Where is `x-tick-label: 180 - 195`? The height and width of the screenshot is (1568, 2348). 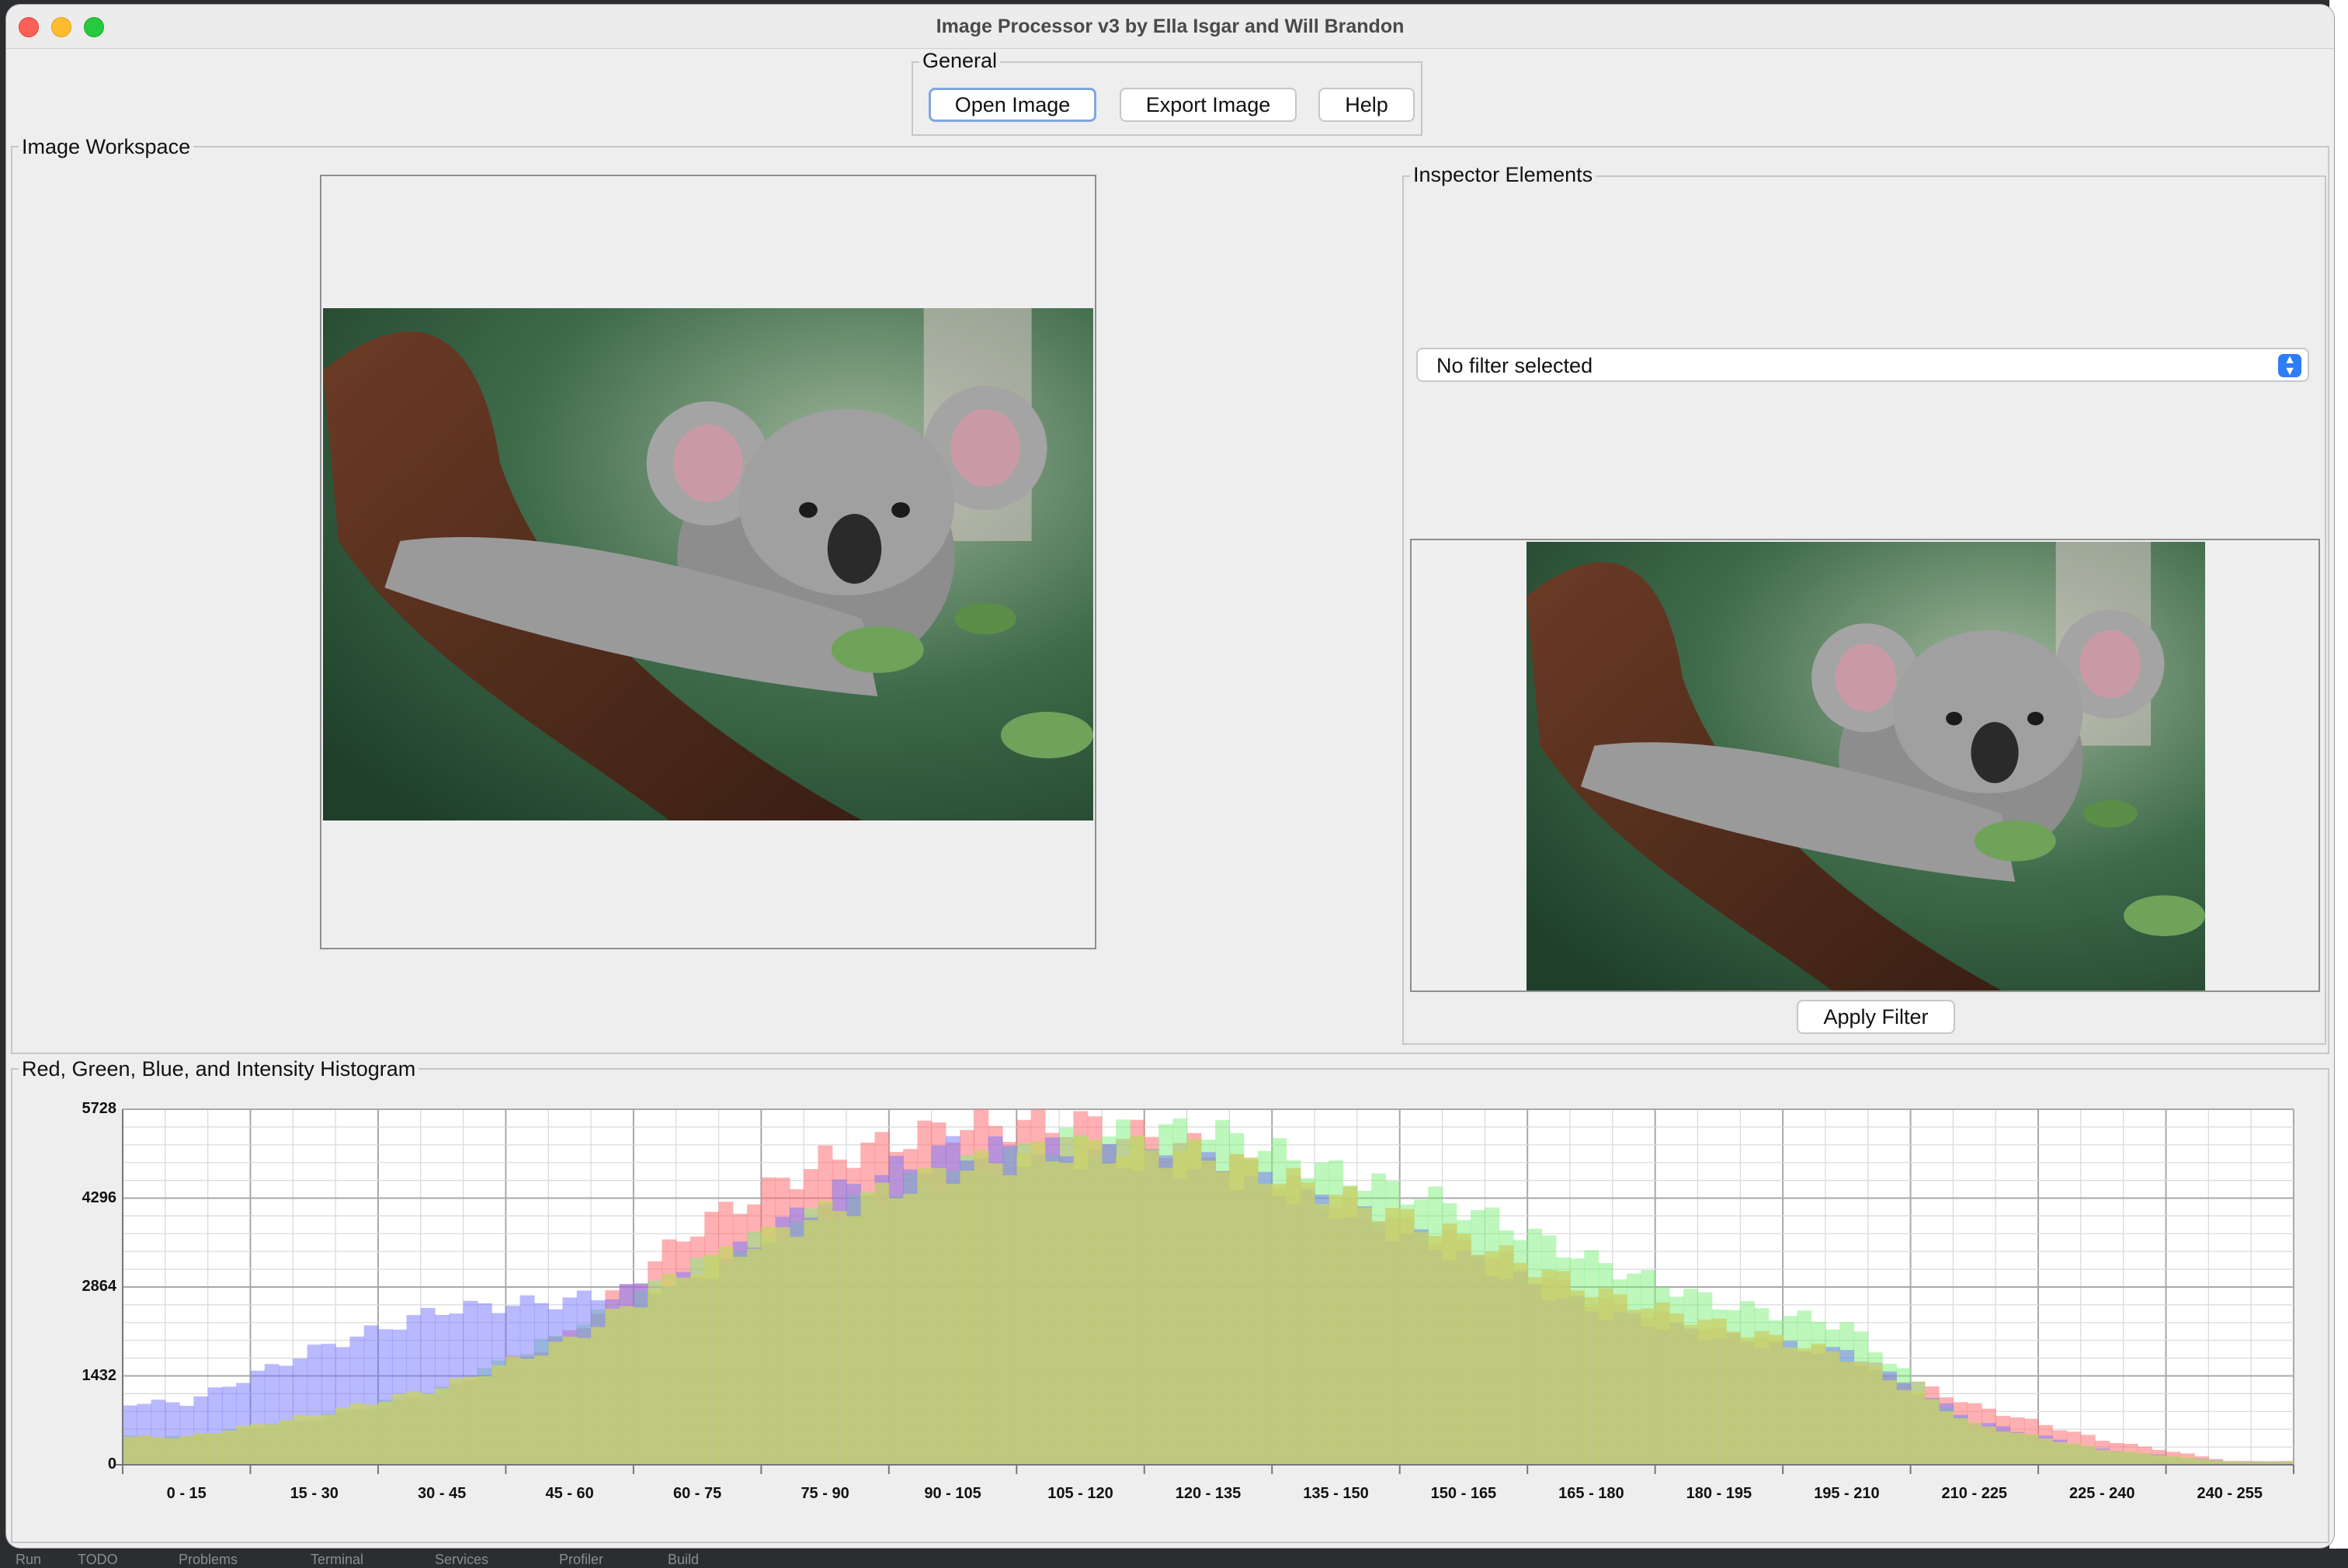 x-tick-label: 180 - 195 is located at coordinates (1719, 1493).